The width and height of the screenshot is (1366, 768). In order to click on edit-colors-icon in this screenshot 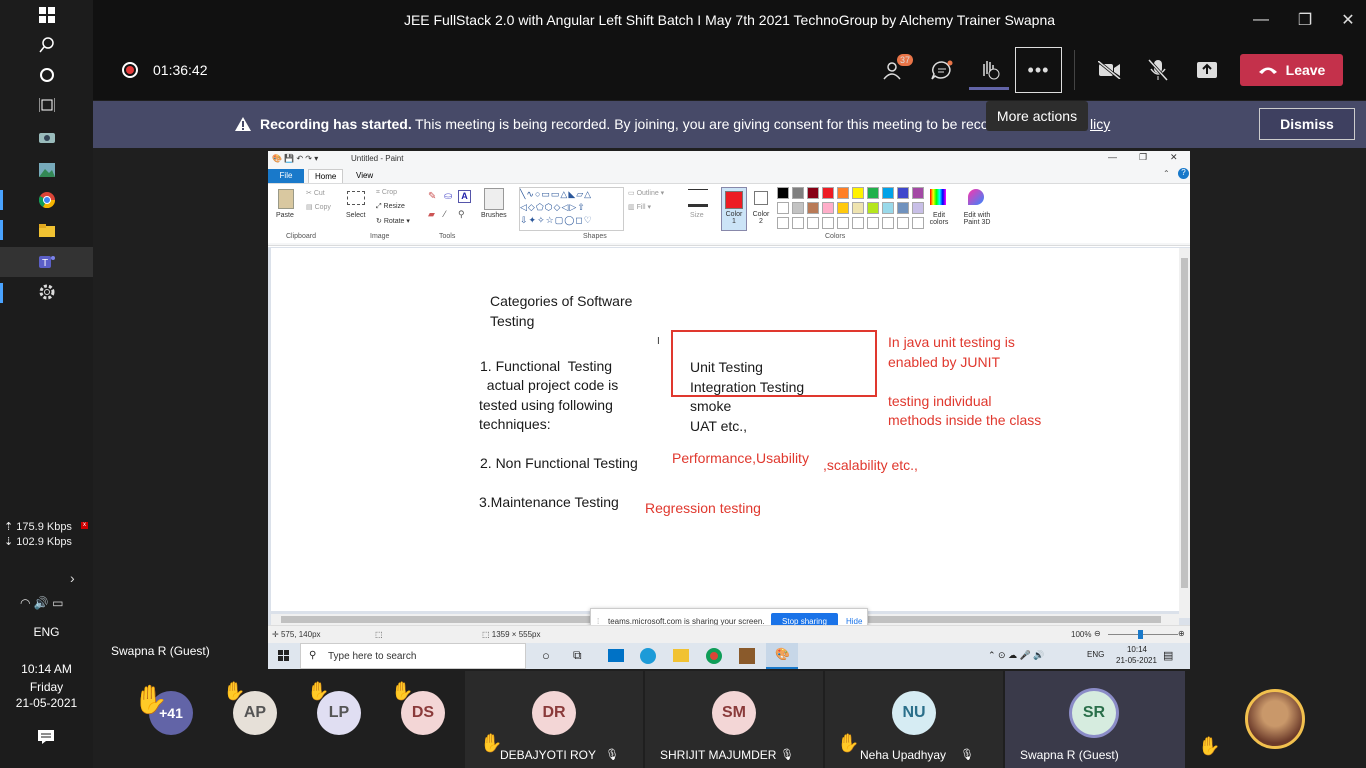, I will do `click(938, 197)`.